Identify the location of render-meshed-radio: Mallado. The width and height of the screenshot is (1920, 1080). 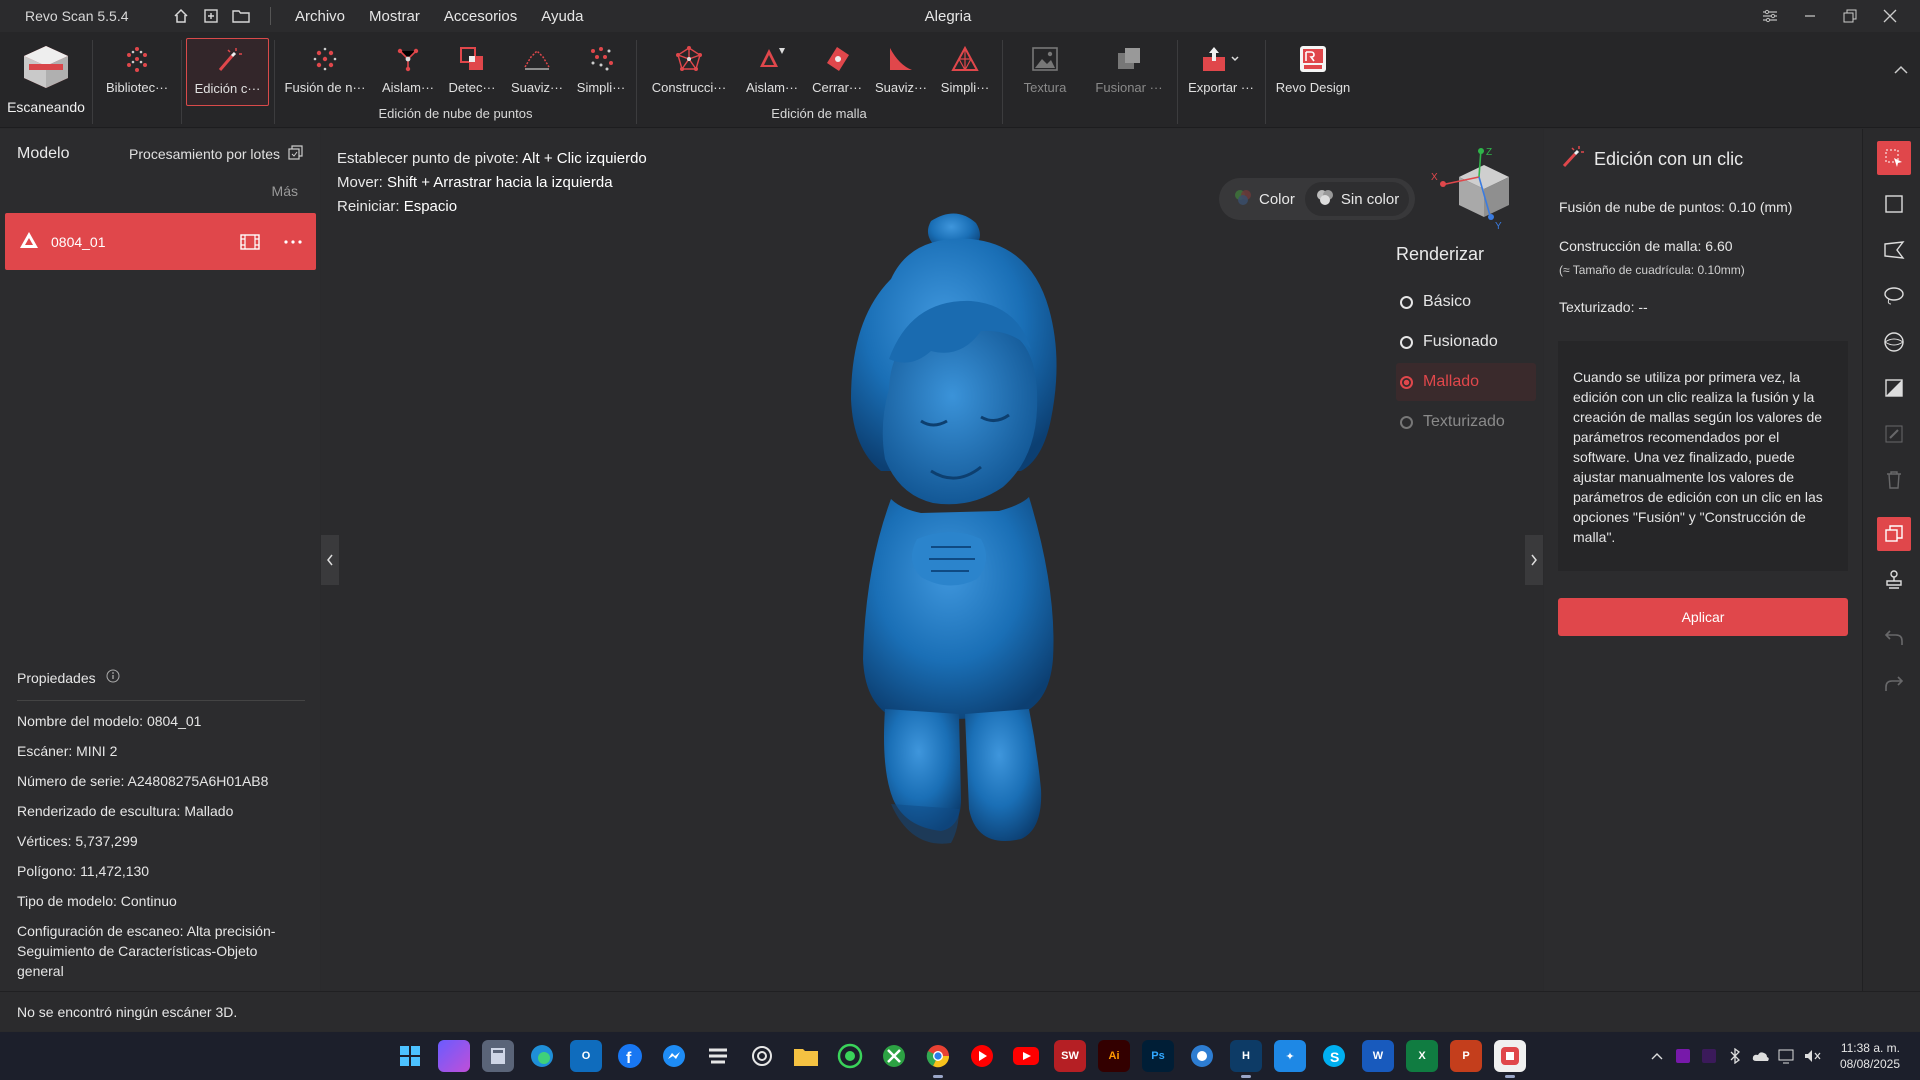
(1466, 382).